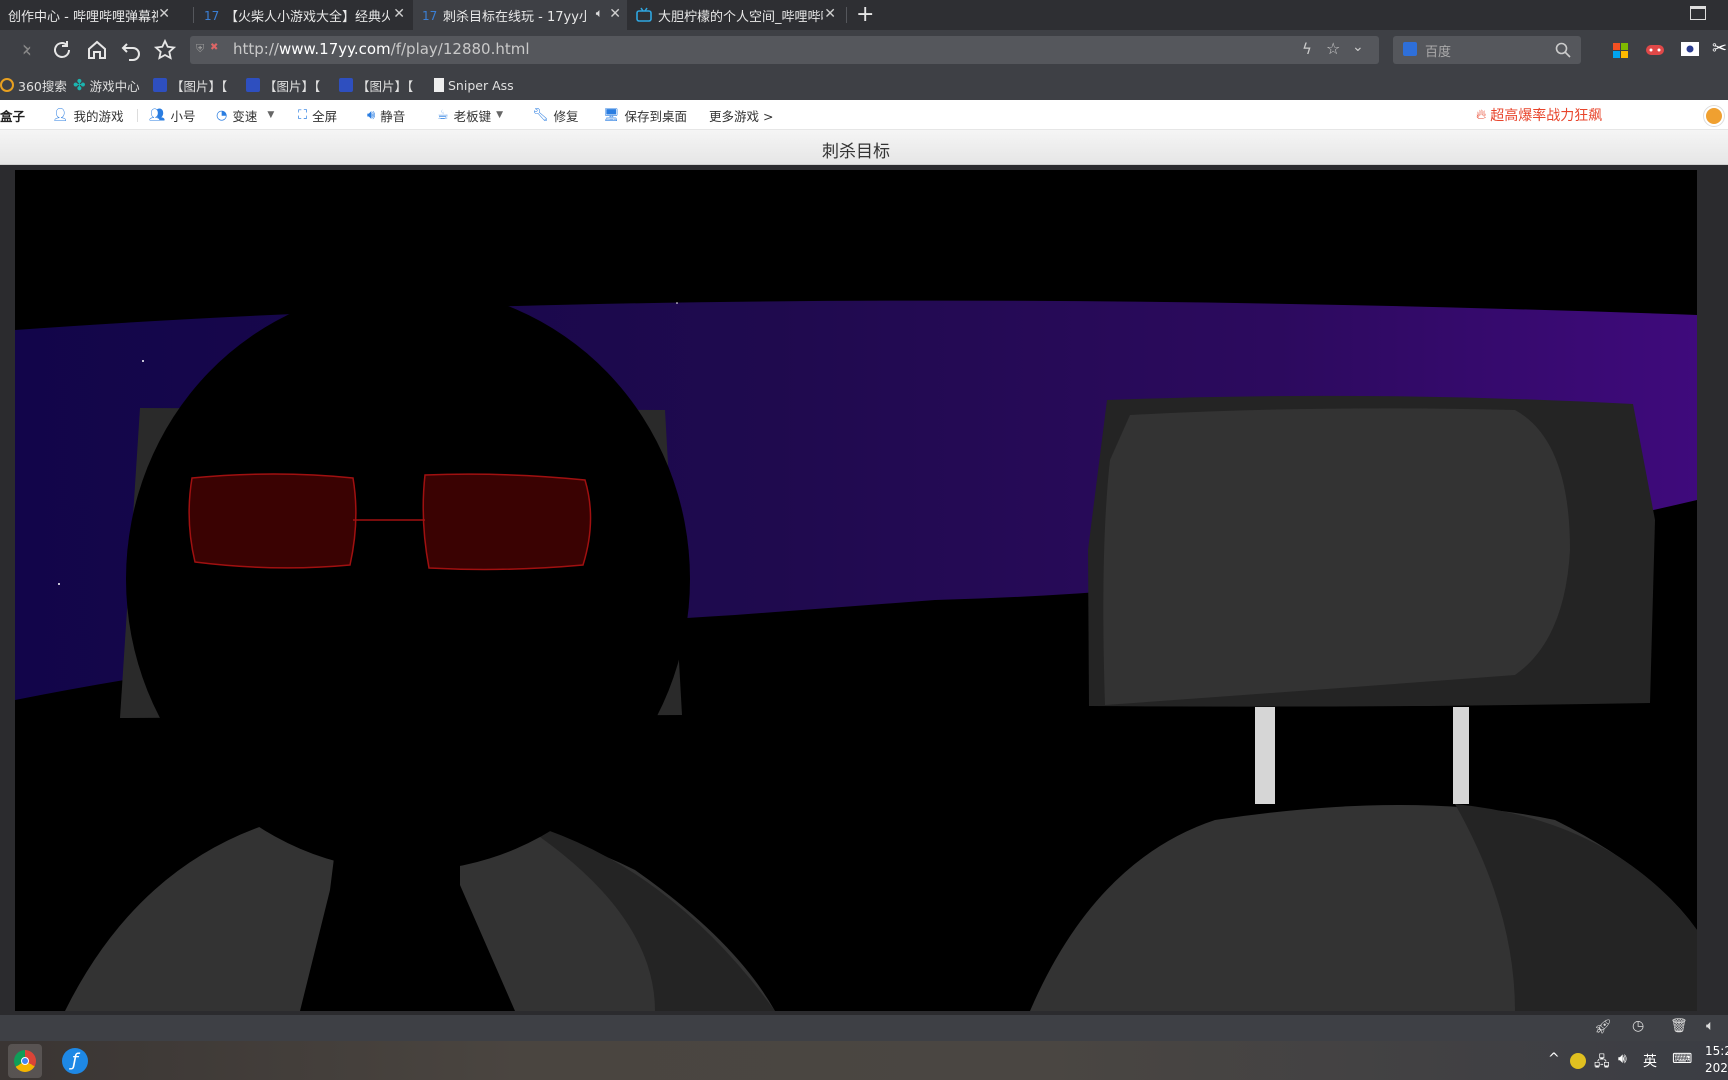 Image resolution: width=1728 pixels, height=1080 pixels. I want to click on sunglasses-left-lens, so click(272, 521).